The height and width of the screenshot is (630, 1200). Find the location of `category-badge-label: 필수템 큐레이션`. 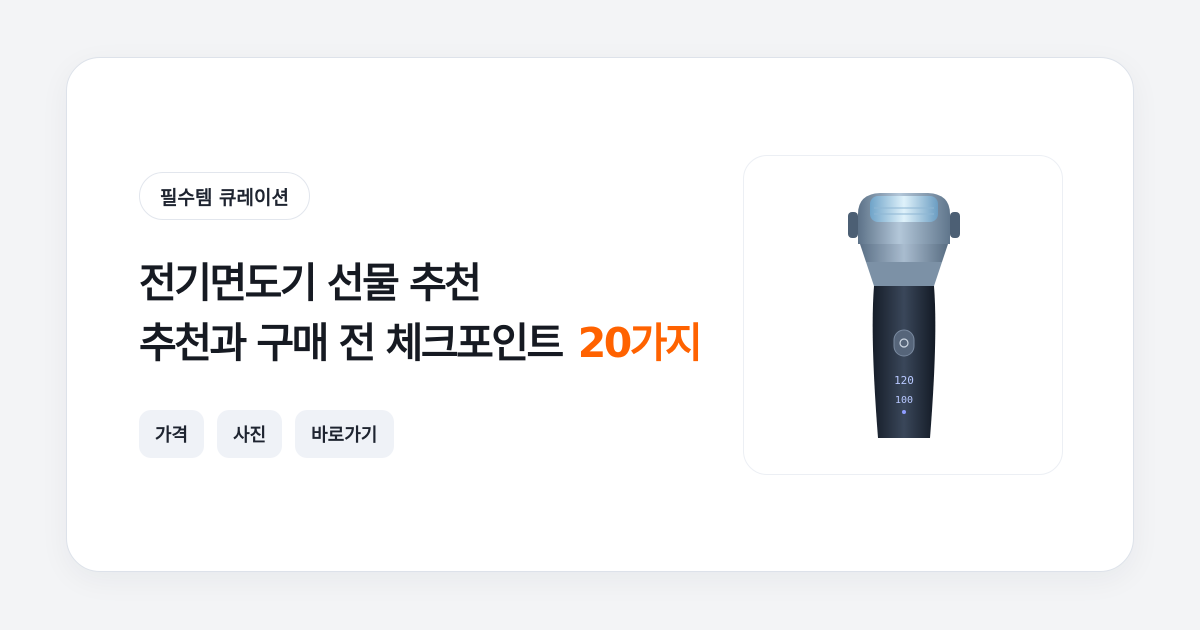

category-badge-label: 필수템 큐레이션 is located at coordinates (224, 197).